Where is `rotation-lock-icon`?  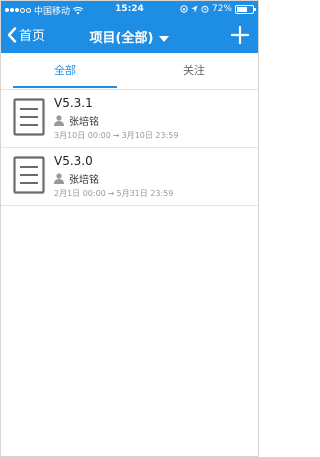 rotation-lock-icon is located at coordinates (184, 9).